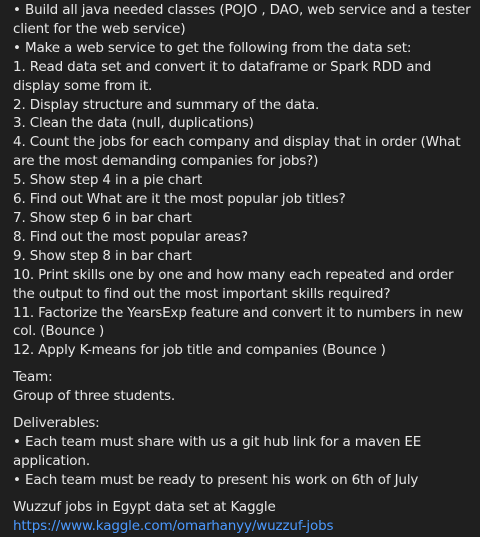  What do you see at coordinates (102, 255) in the screenshot?
I see `requirement-item: 9. Show step 8 in bar chart` at bounding box center [102, 255].